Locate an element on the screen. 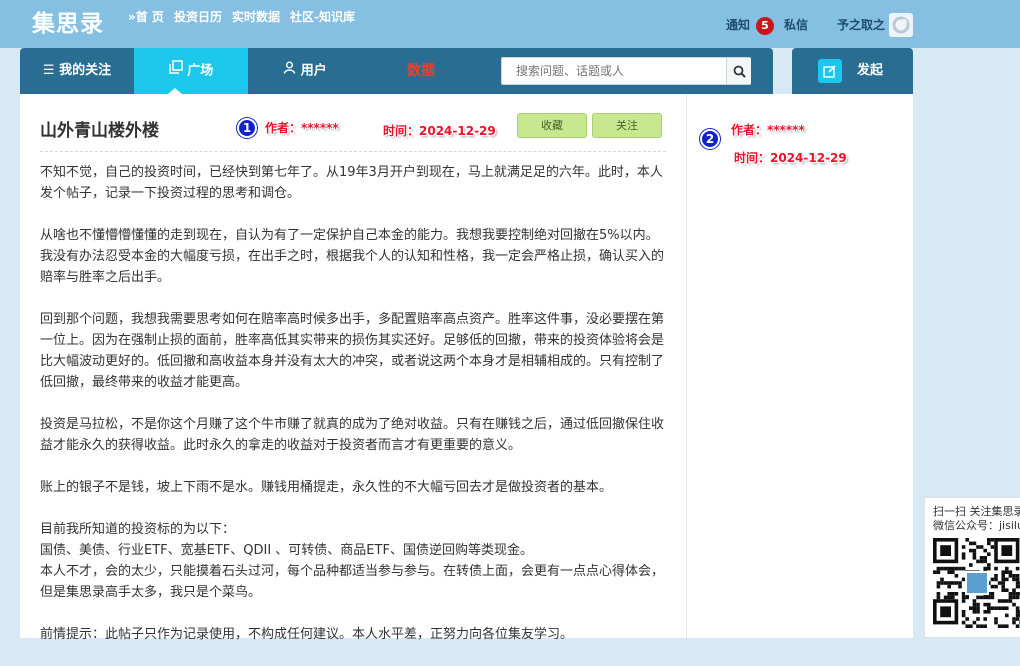 The image size is (1020, 666). nav-realtime-link: 实时数据 is located at coordinates (256, 16).